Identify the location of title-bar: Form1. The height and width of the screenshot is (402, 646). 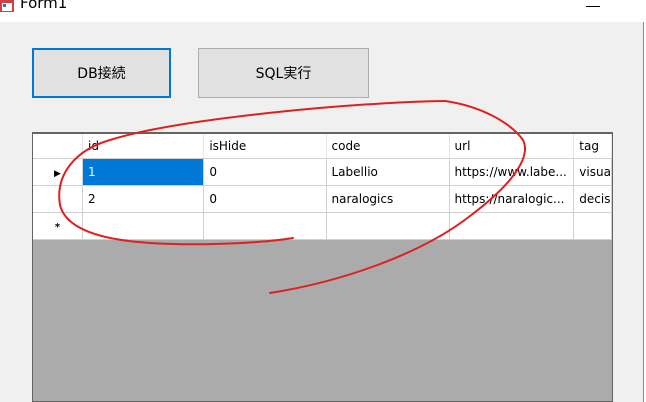
(323, 11).